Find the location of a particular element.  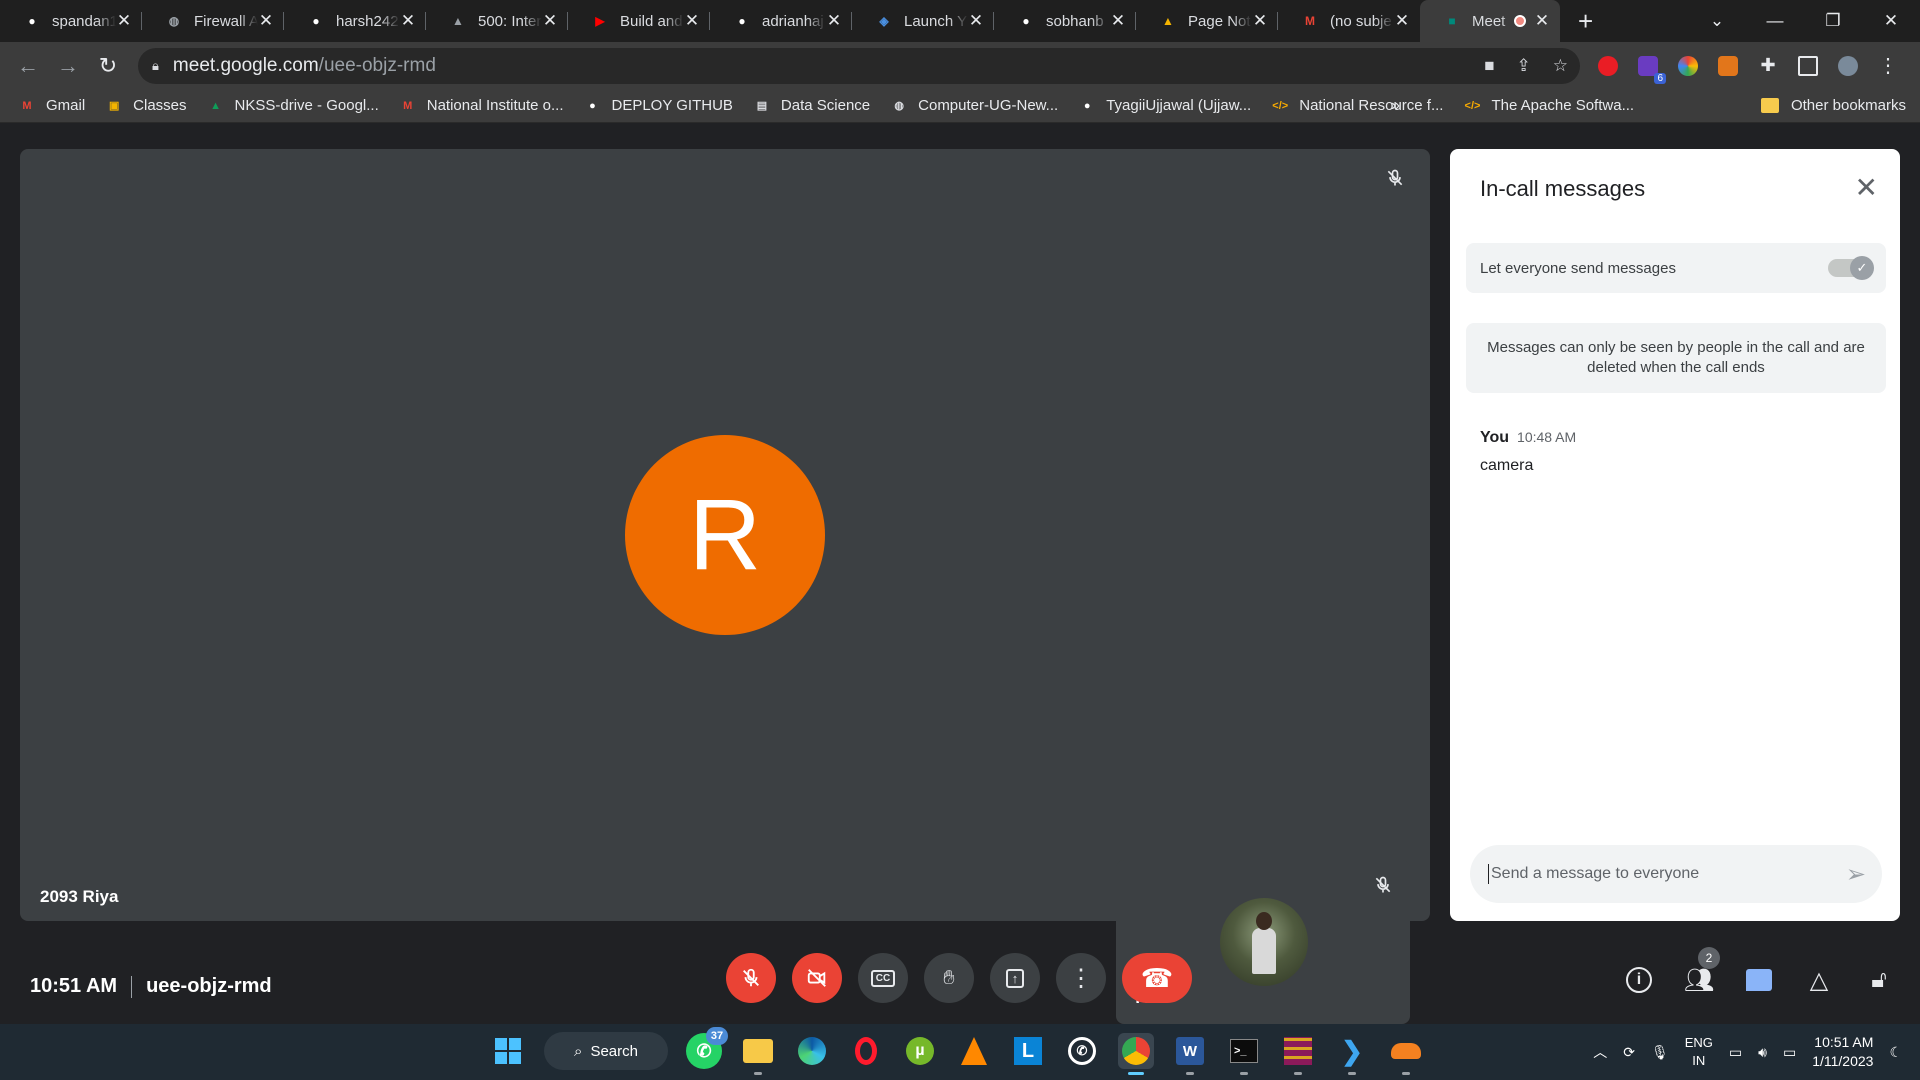

tab-10: ■ Meet ✕ is located at coordinates (1490, 21).